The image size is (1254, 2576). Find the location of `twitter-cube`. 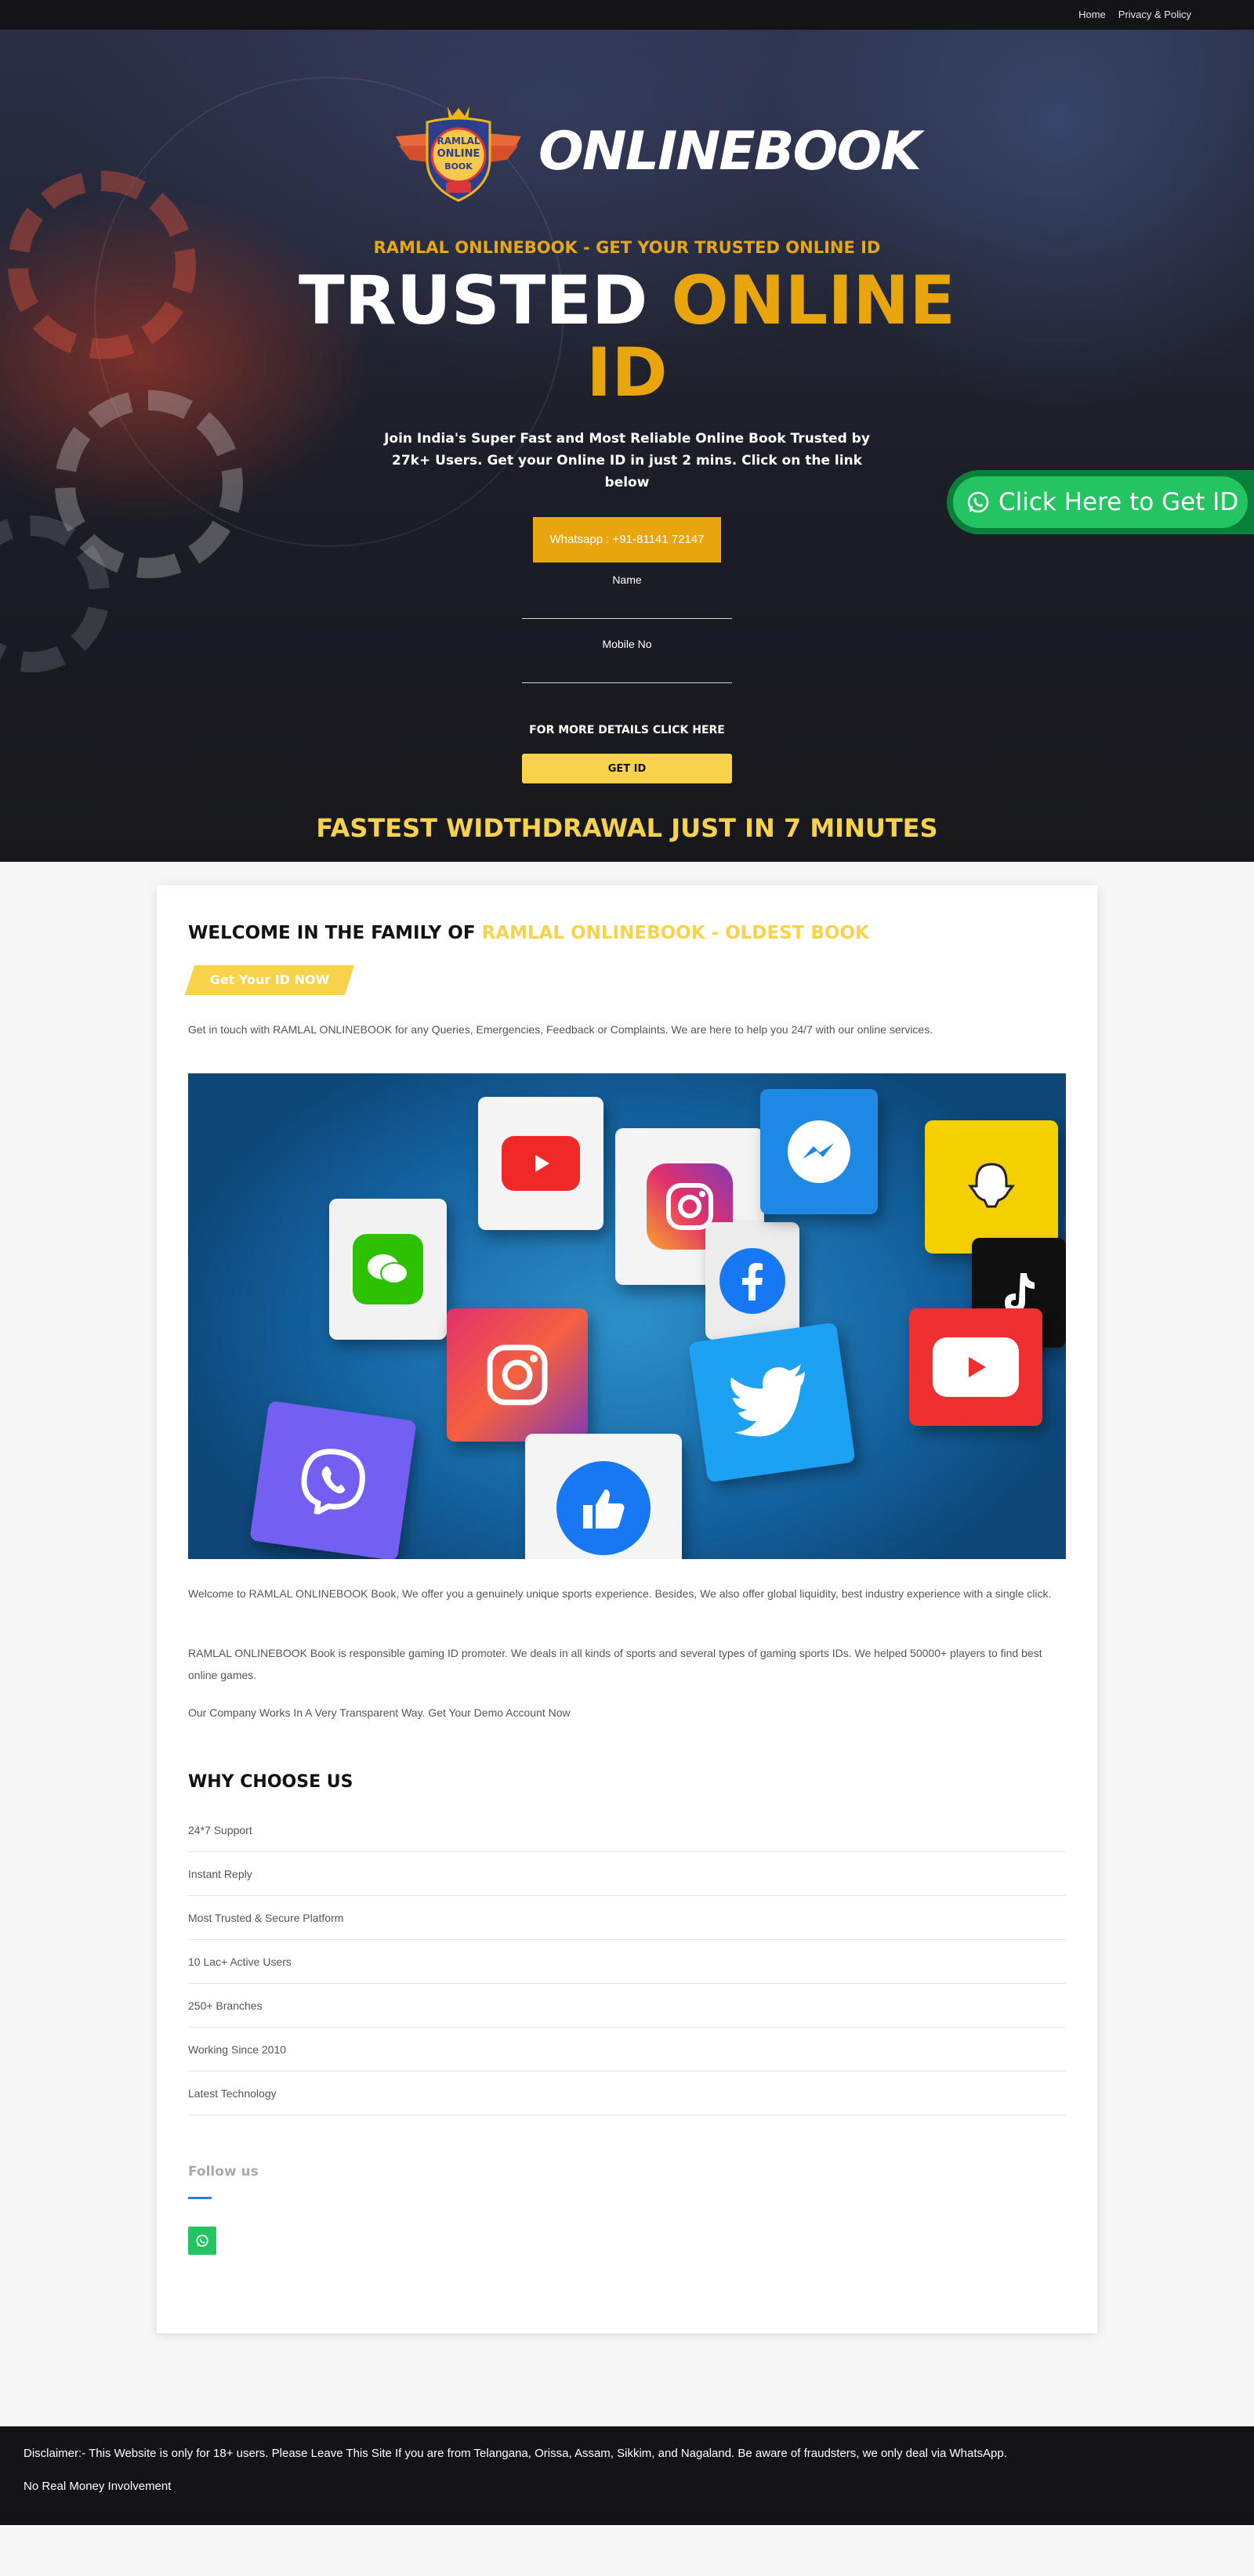

twitter-cube is located at coordinates (772, 1403).